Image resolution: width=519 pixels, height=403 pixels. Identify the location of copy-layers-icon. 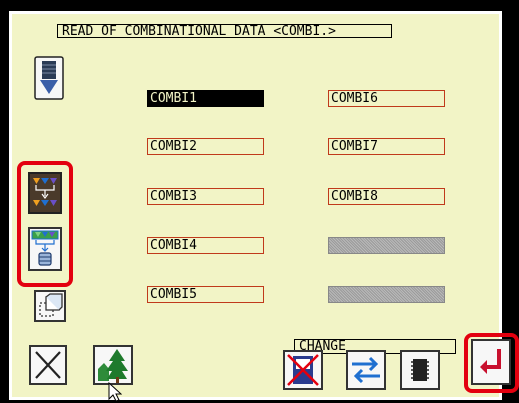
(51, 305).